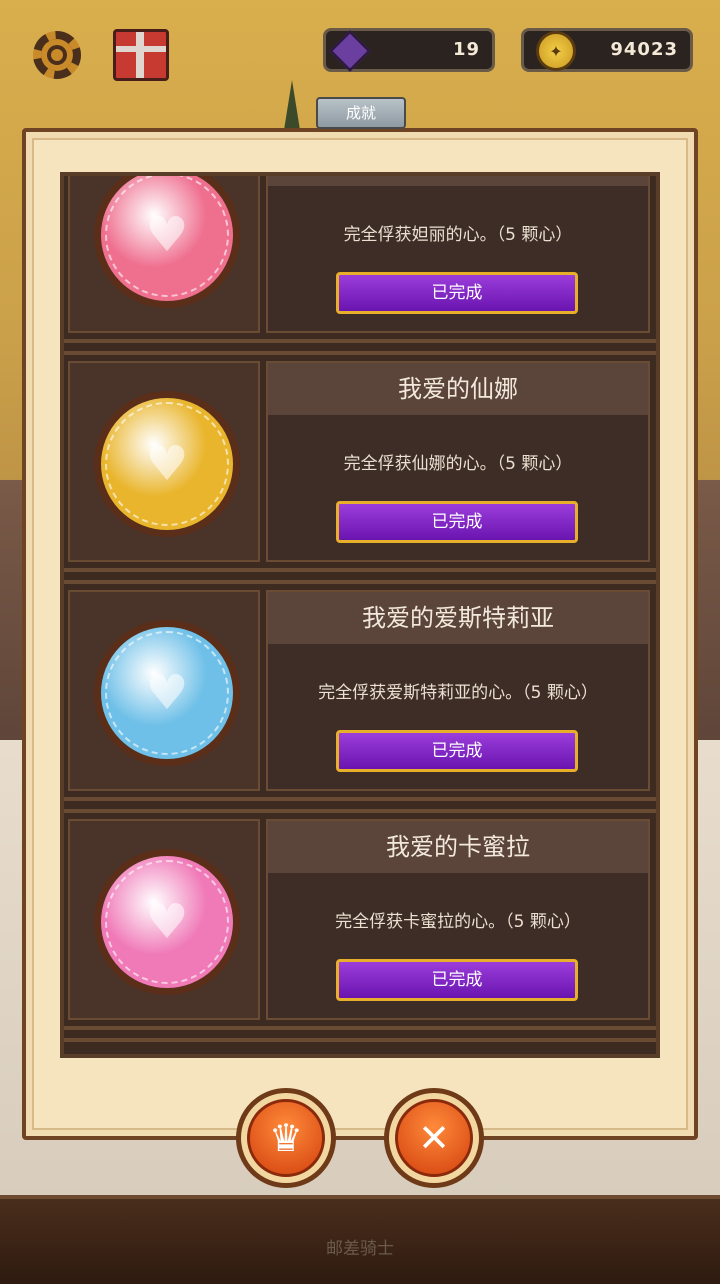 The height and width of the screenshot is (1284, 720). I want to click on leaderboard-button: ♛, so click(286, 1138).